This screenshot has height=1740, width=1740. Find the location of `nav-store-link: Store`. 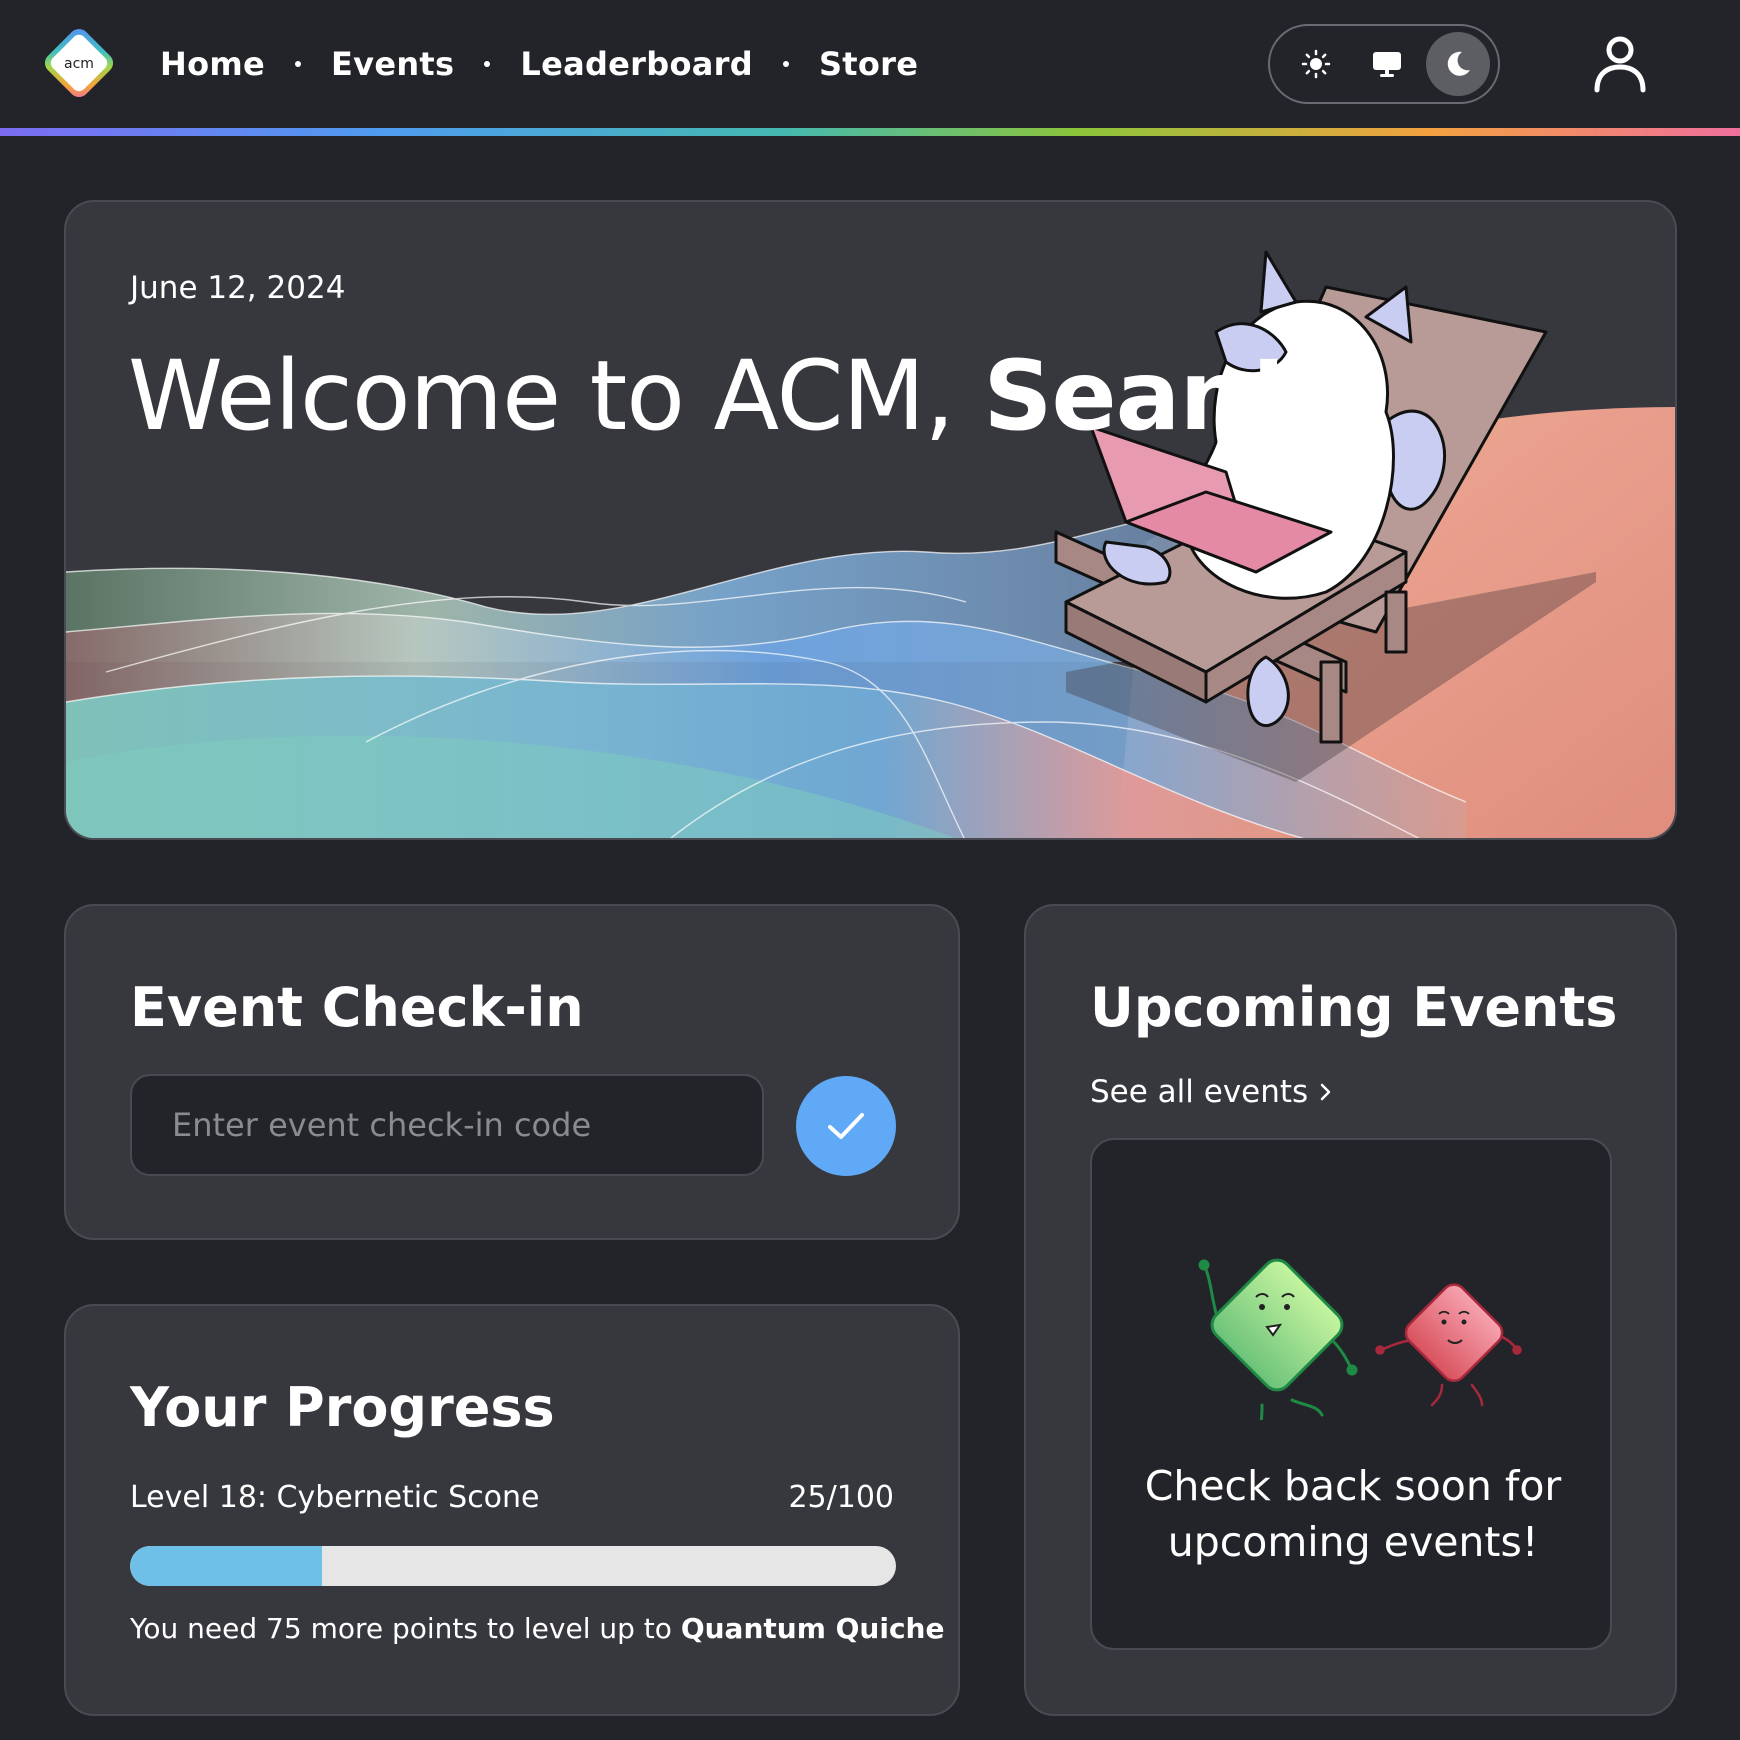

nav-store-link: Store is located at coordinates (868, 64).